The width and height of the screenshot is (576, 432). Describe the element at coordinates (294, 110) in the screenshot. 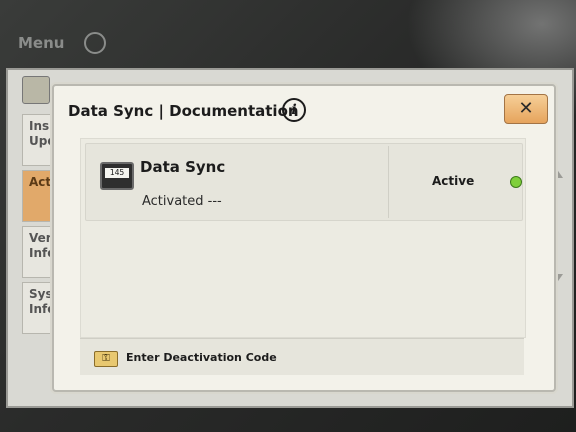

I see `info-icon: i` at that location.